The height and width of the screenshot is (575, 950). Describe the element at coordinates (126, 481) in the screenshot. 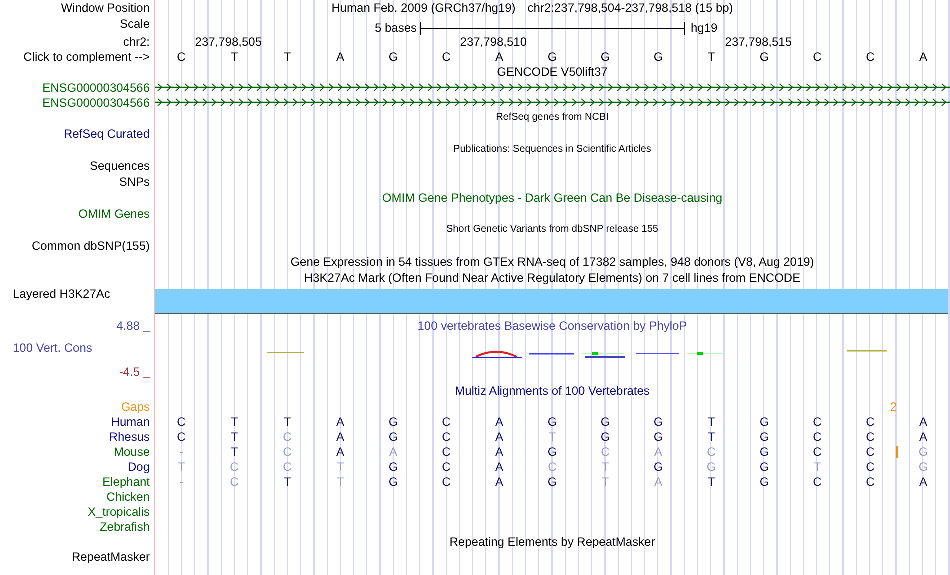

I see `track-label: Elephant` at that location.